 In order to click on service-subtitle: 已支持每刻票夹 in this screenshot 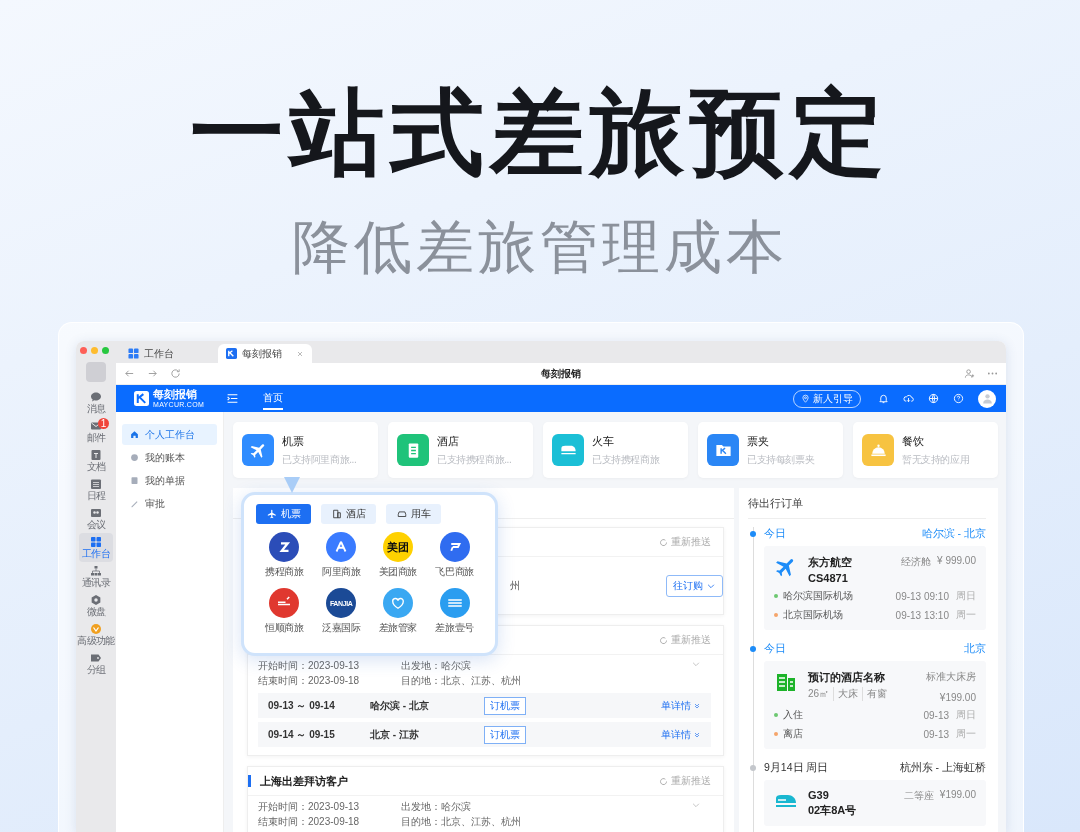, I will do `click(781, 459)`.